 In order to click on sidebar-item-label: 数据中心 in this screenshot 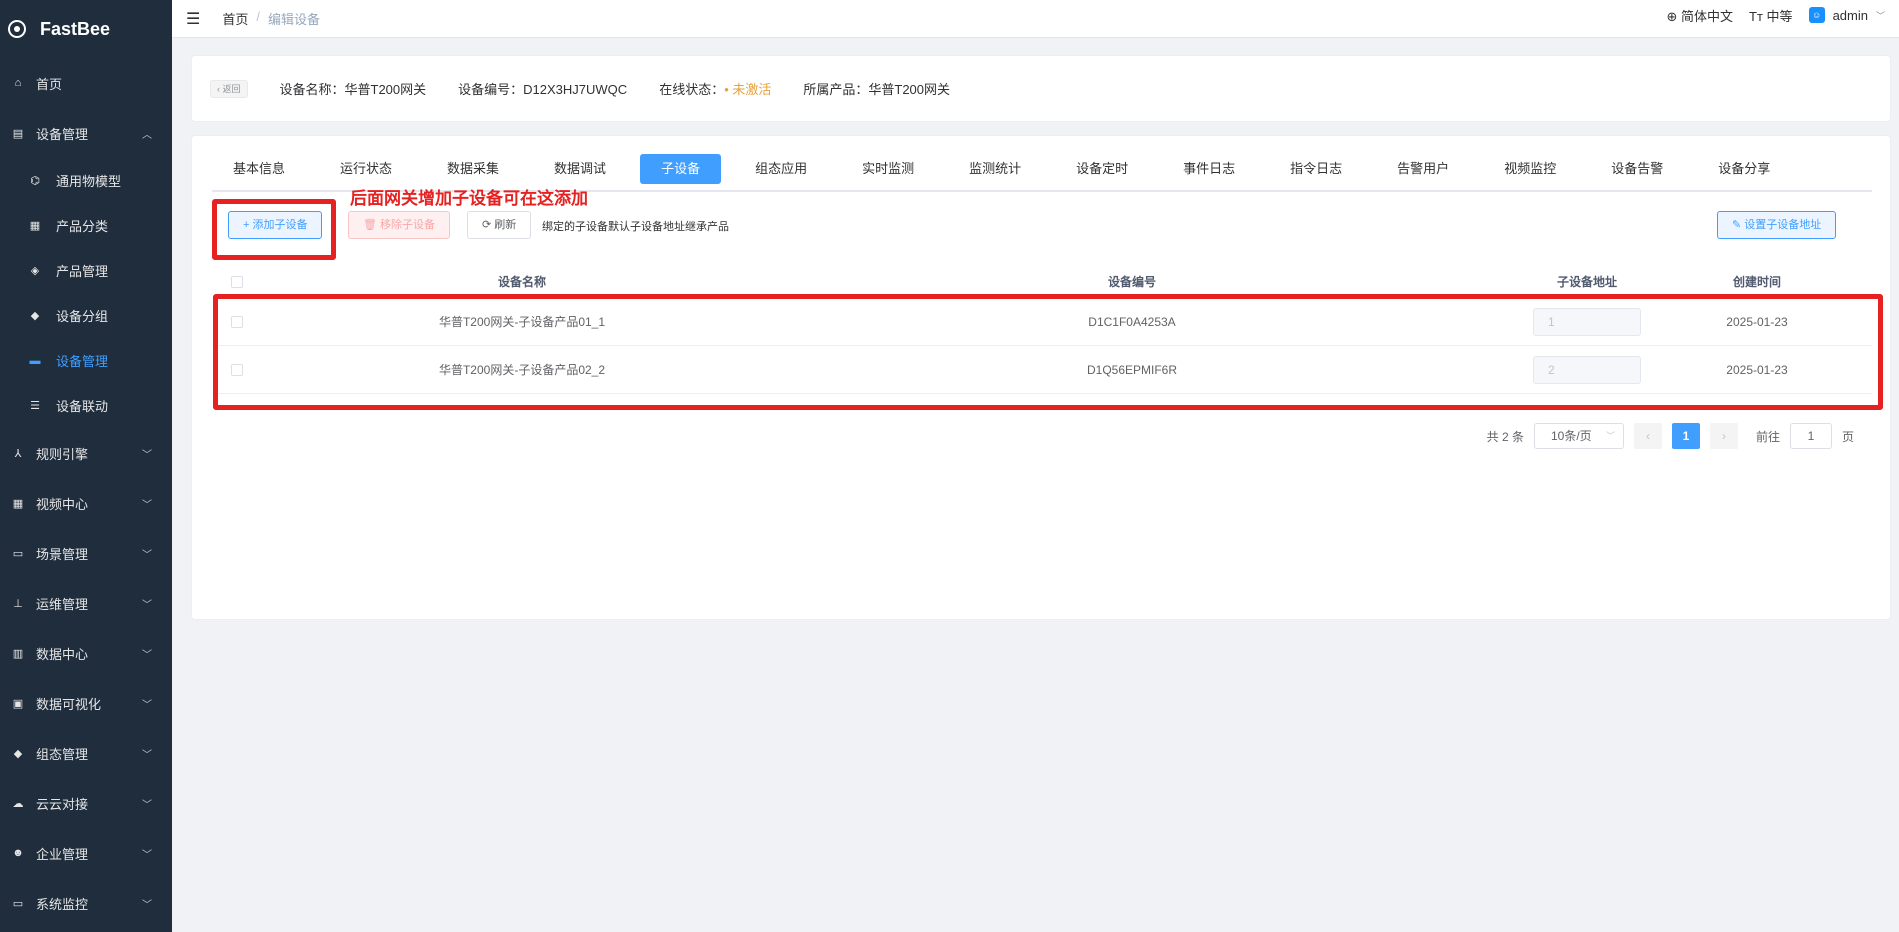, I will do `click(62, 654)`.